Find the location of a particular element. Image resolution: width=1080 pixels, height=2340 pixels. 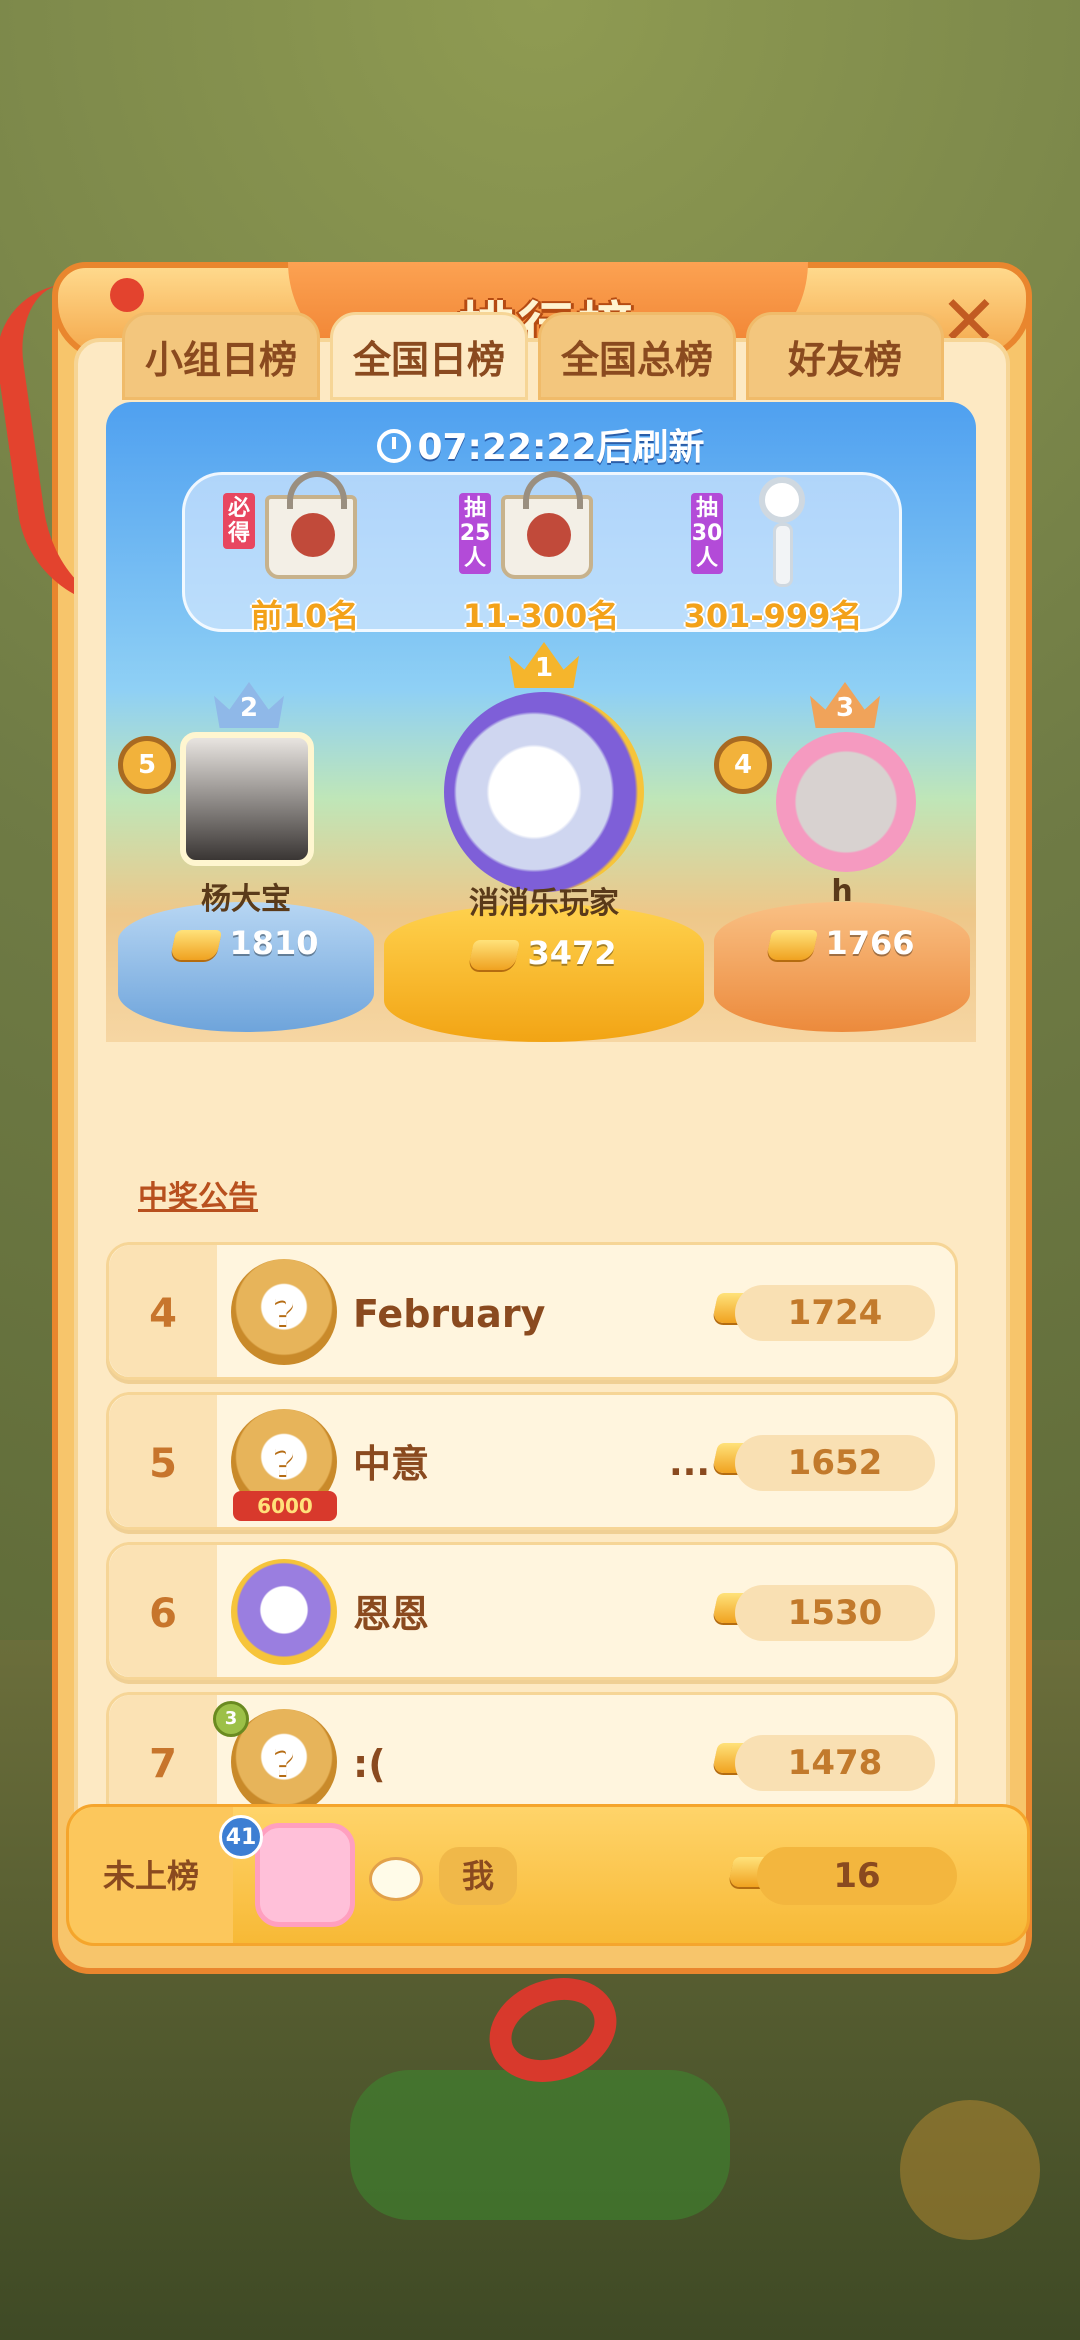

reward-label: 301-999名 is located at coordinates (773, 616).